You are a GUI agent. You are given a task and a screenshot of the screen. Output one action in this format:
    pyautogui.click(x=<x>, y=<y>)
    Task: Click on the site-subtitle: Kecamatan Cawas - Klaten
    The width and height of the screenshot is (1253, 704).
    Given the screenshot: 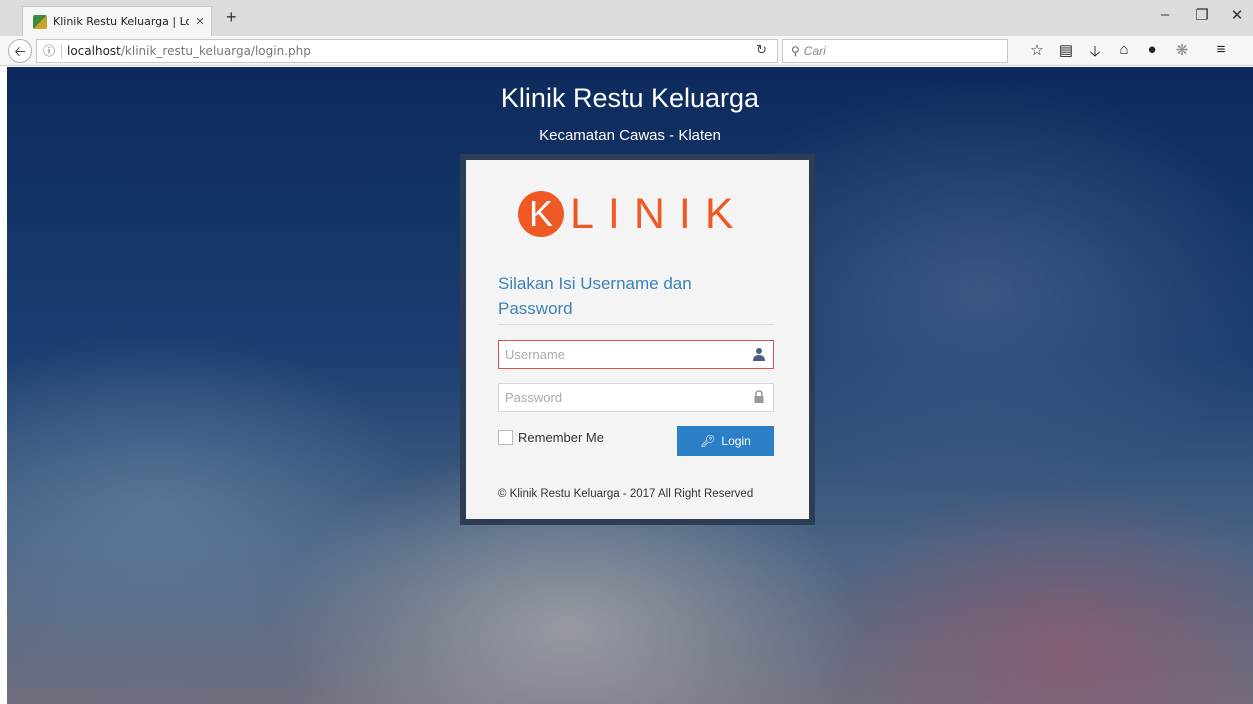 What is the action you would take?
    pyautogui.click(x=630, y=135)
    